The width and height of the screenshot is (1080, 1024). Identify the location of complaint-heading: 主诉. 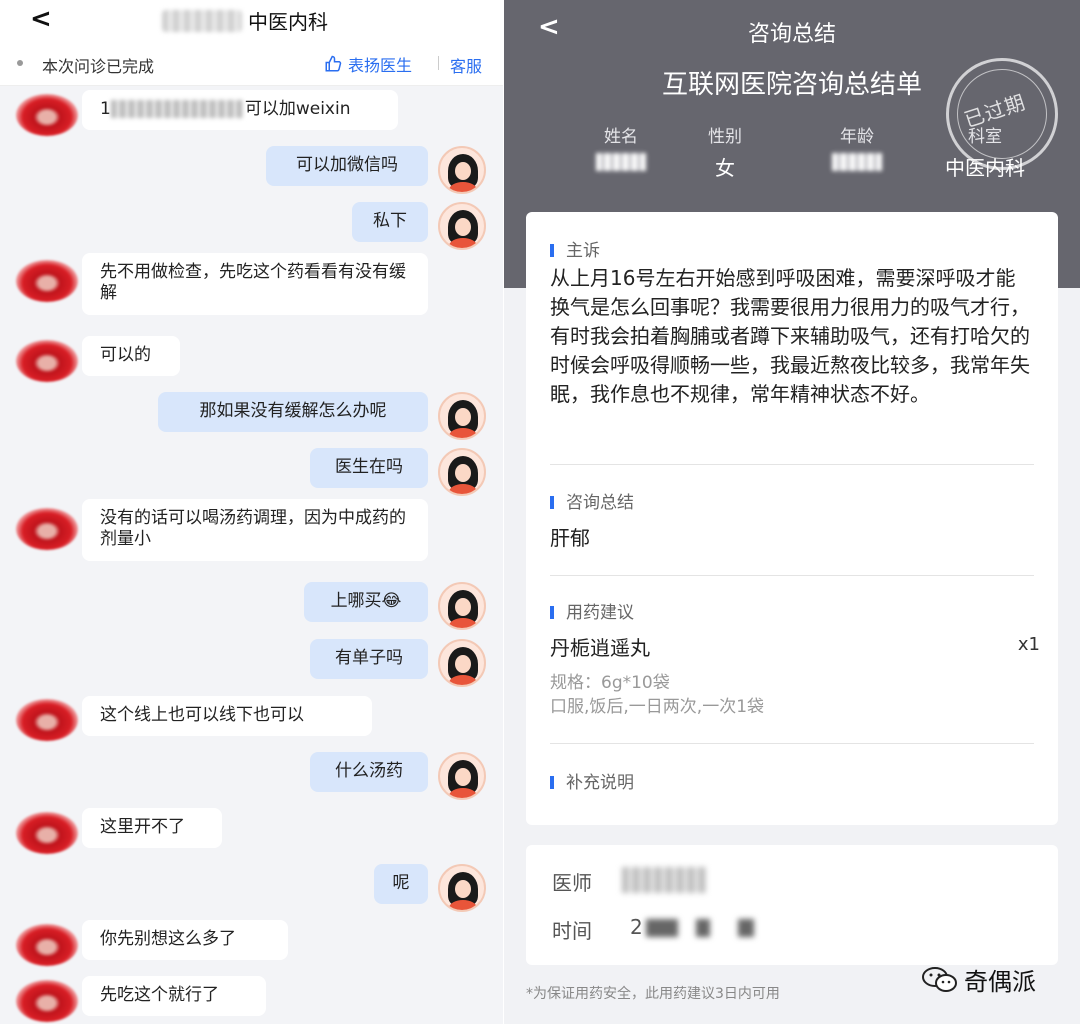
(575, 248).